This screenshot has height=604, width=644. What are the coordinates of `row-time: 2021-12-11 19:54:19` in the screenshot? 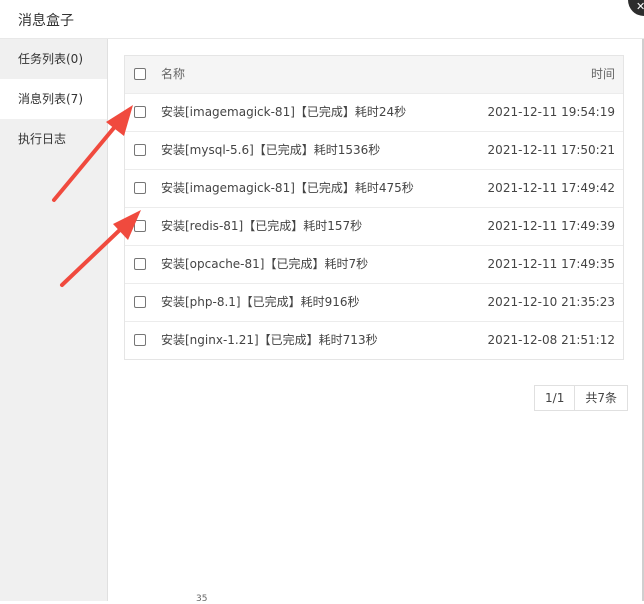 It's located at (551, 112).